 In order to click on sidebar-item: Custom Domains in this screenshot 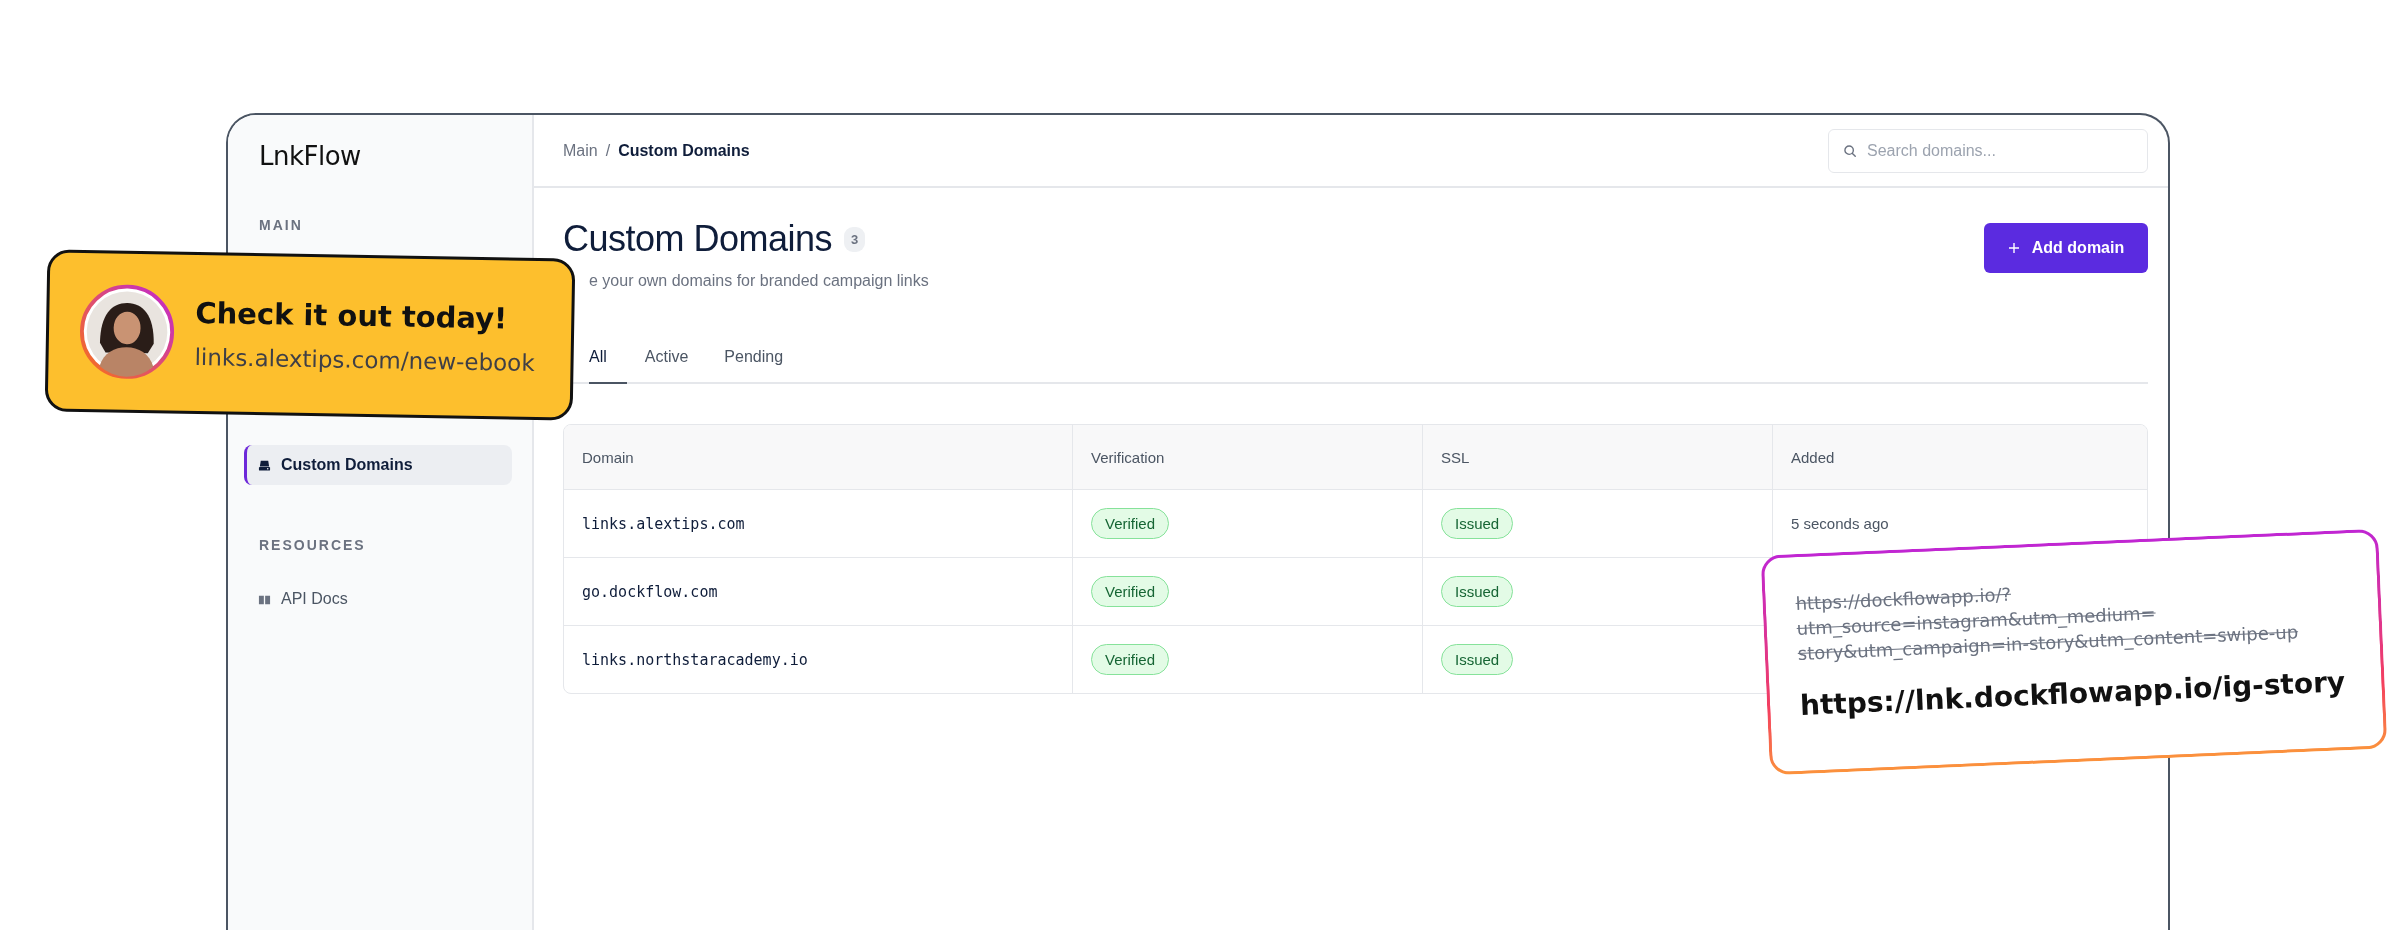, I will do `click(378, 465)`.